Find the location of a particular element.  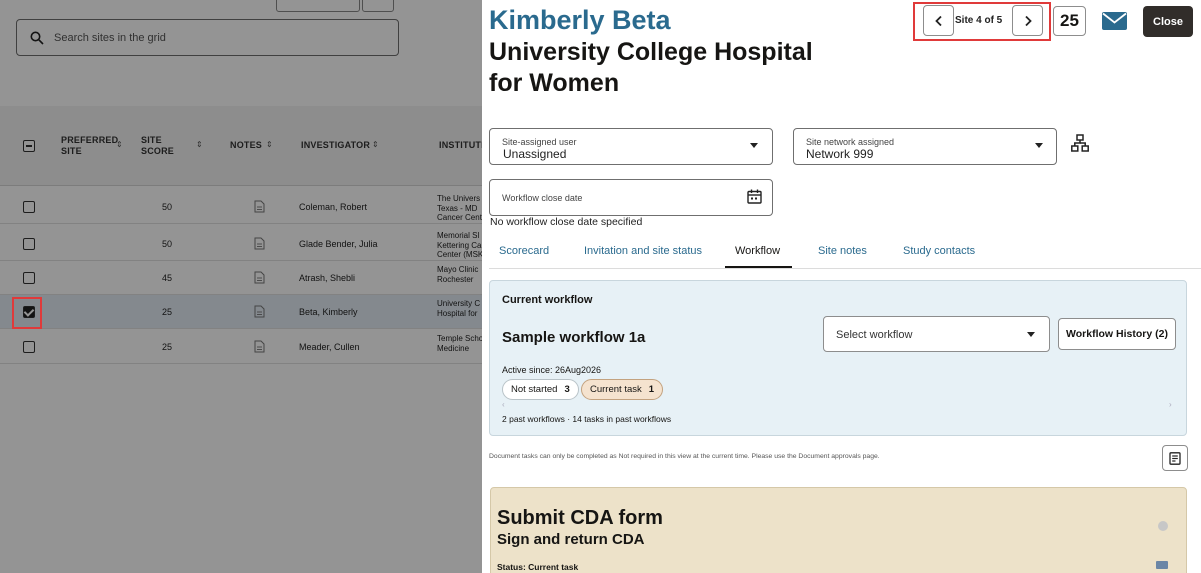

site-network-select: Site network assigned Network 999 is located at coordinates (925, 146).